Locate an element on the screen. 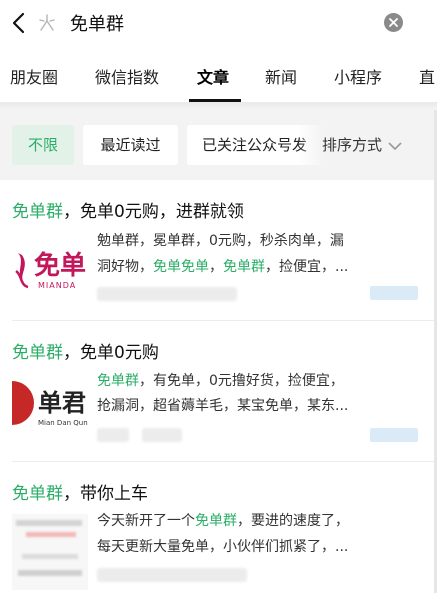  snippet-line-1: 免单群，有免单，0元撸好货，捡便宜， is located at coordinates (220, 381).